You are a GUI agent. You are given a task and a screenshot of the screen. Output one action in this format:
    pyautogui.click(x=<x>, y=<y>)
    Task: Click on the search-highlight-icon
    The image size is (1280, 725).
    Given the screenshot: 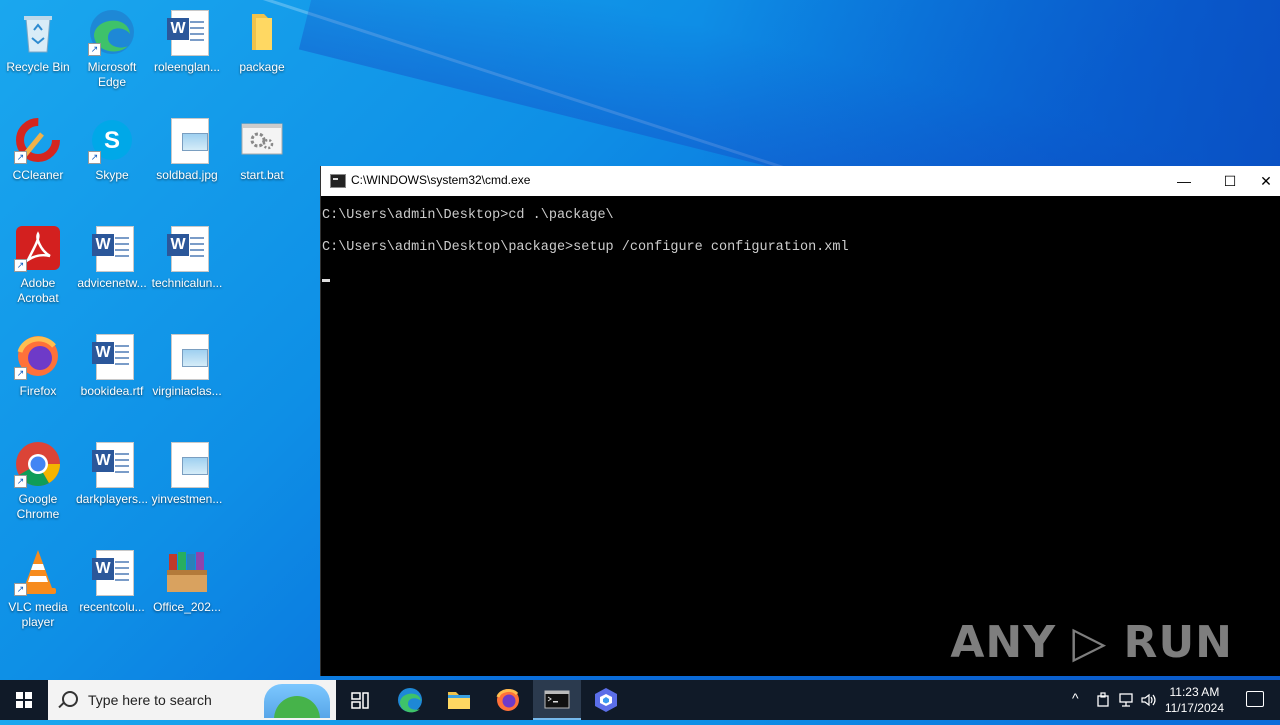 What is the action you would take?
    pyautogui.click(x=297, y=701)
    